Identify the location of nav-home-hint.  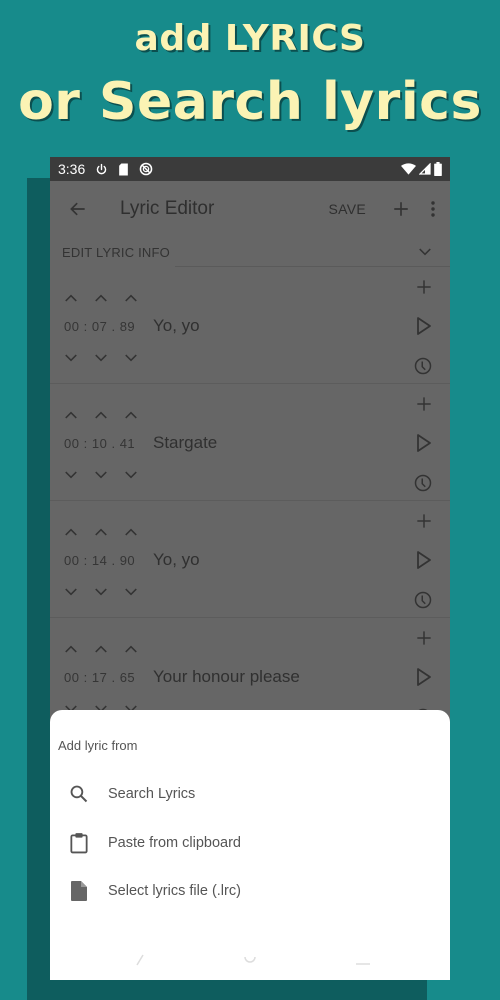
(250, 959).